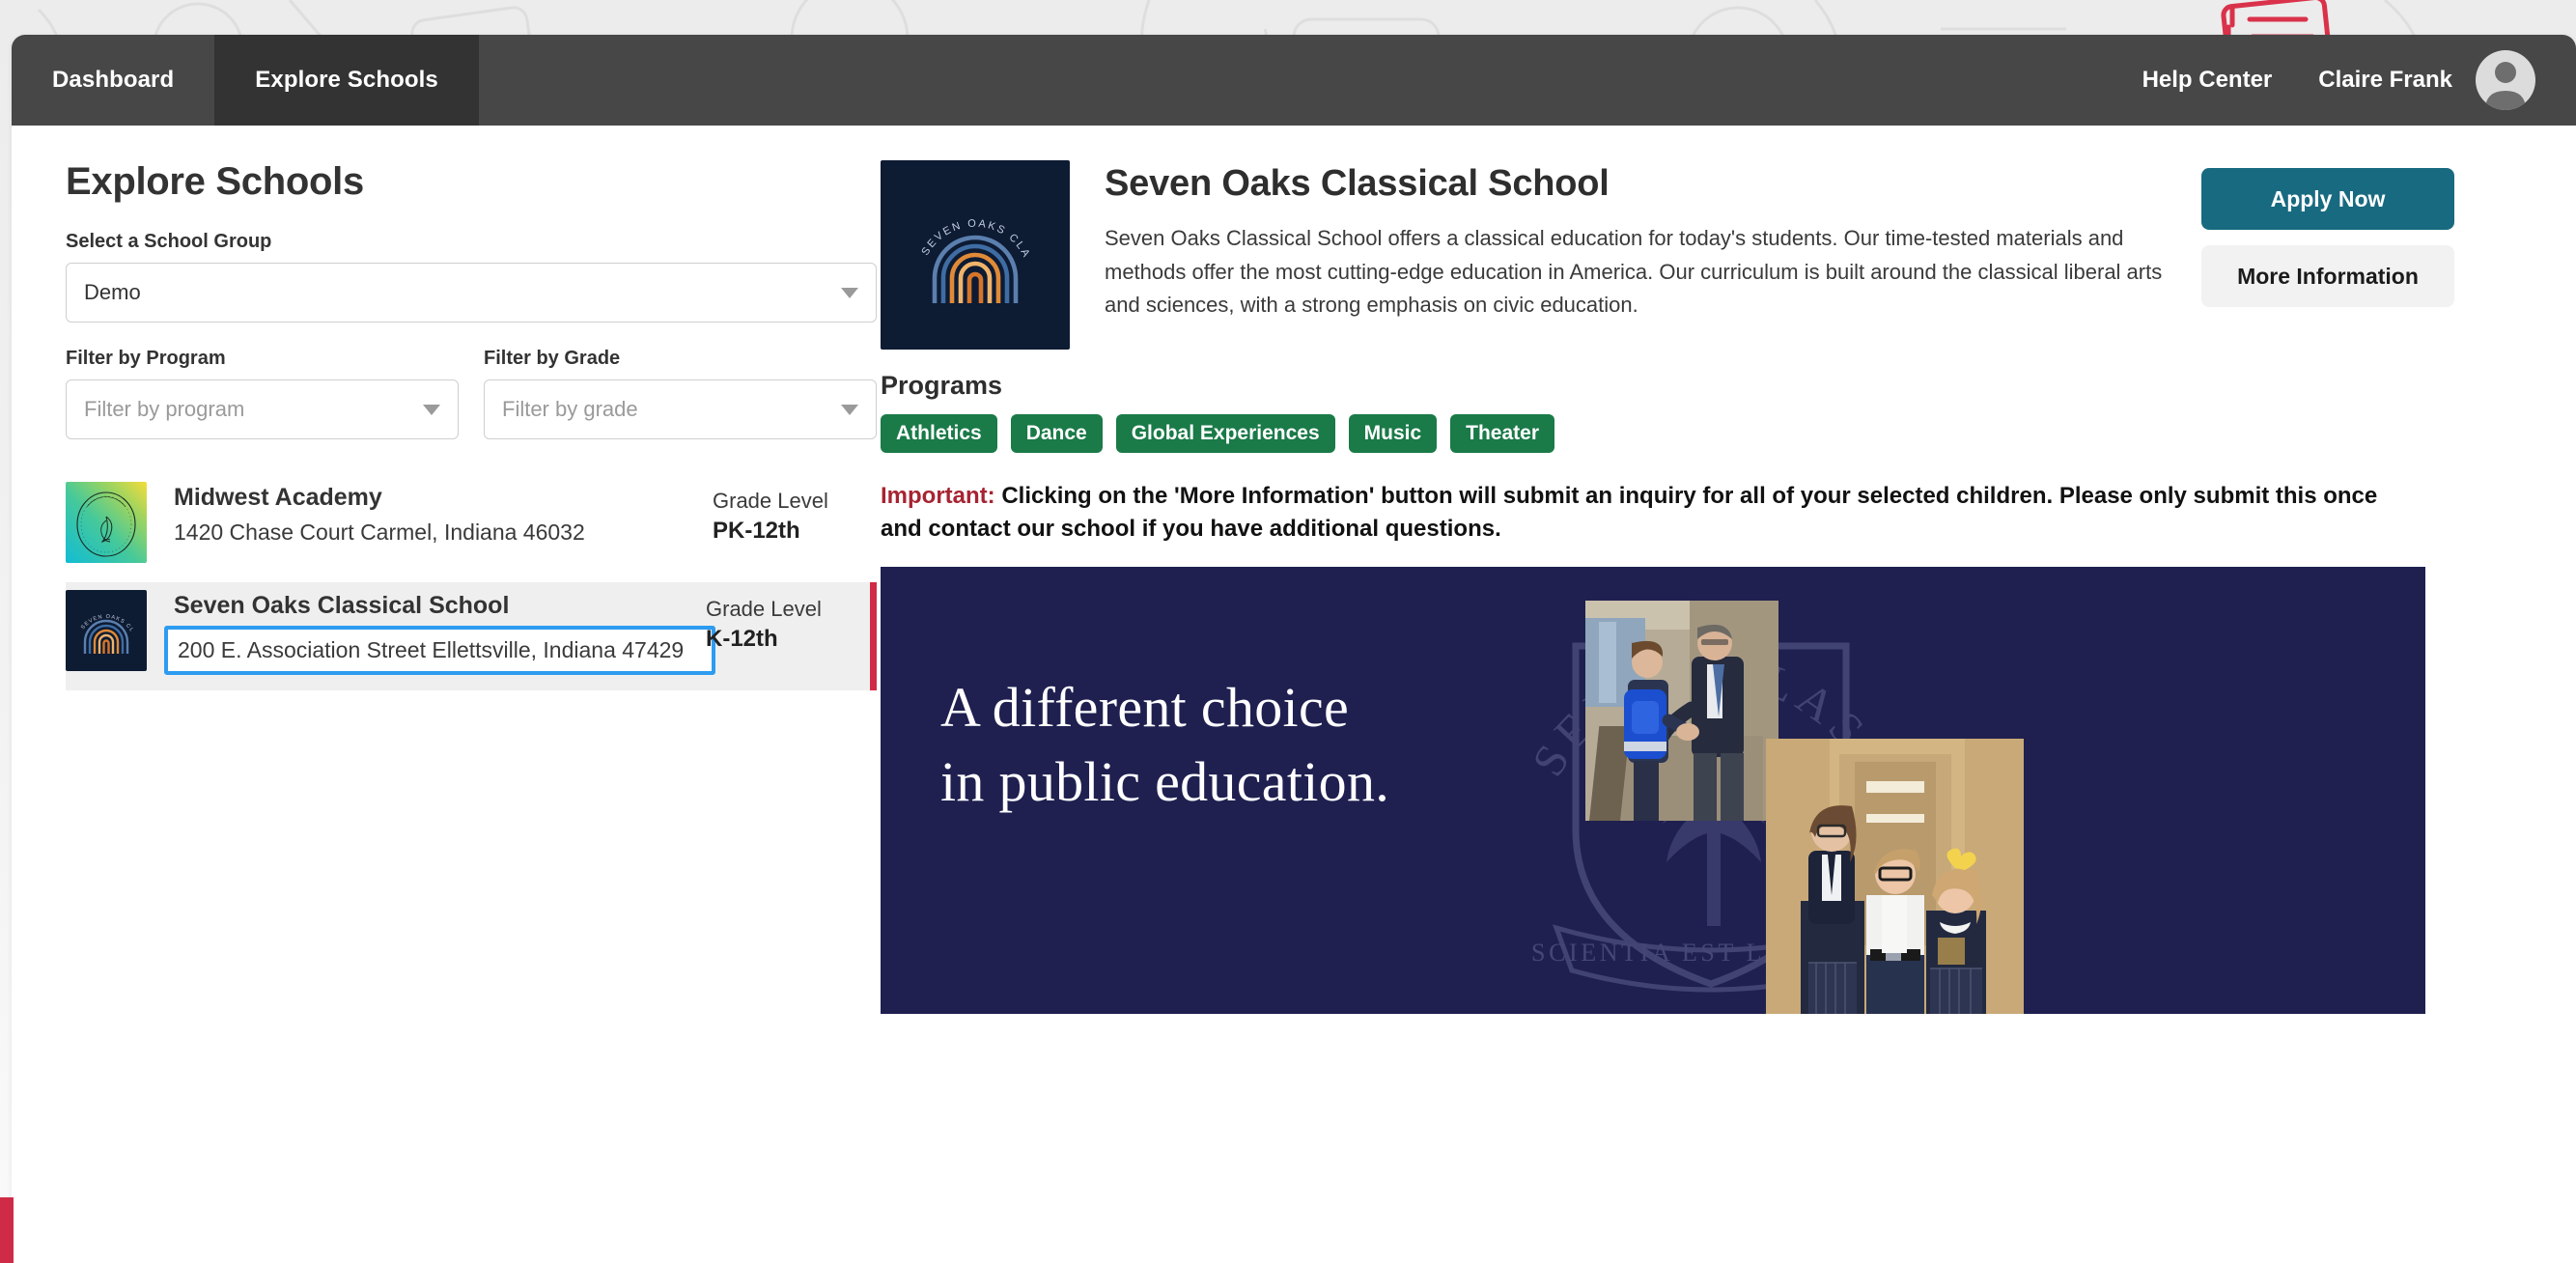  Describe the element at coordinates (938, 496) in the screenshot. I see `important-label: Important:` at that location.